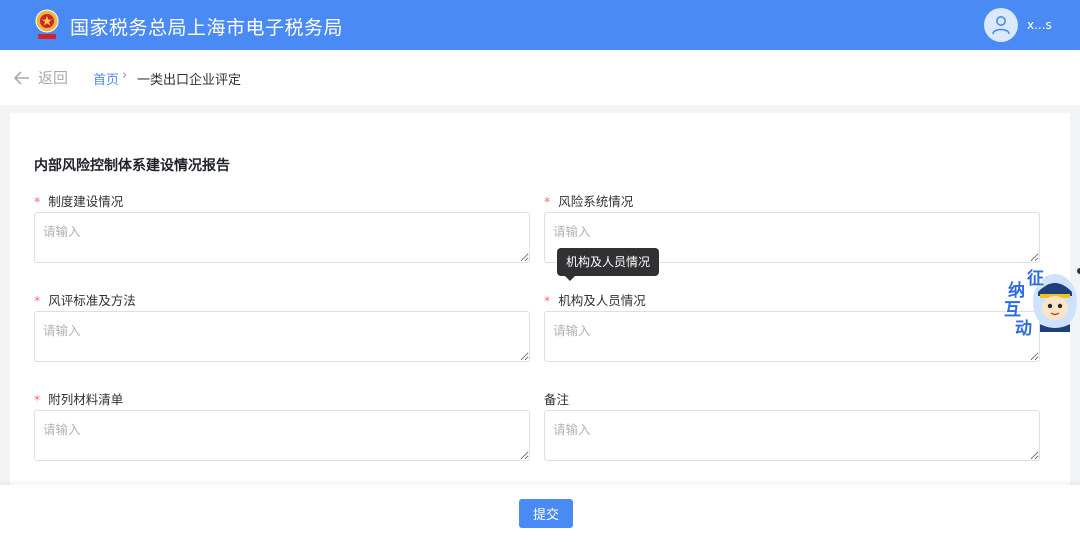 This screenshot has height=542, width=1080. I want to click on user-menu: x...s, so click(1018, 25).